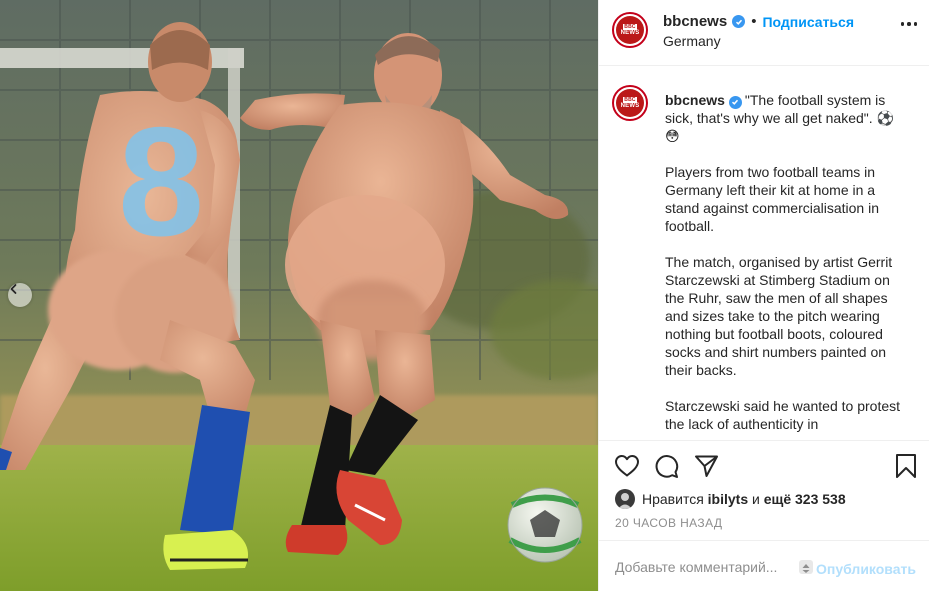  I want to click on avatar: BBC NEWS, so click(630, 30).